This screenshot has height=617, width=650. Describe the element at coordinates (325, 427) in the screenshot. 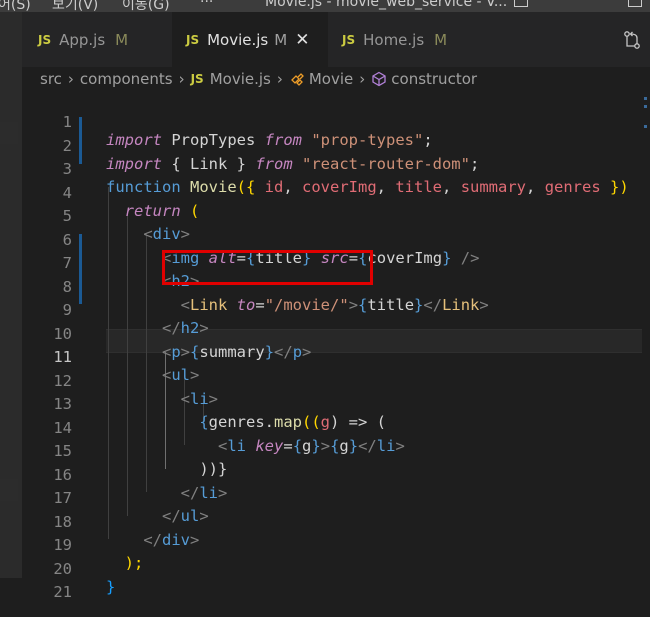

I see `code-line: 14 <li key={g}>{g}</li>` at that location.